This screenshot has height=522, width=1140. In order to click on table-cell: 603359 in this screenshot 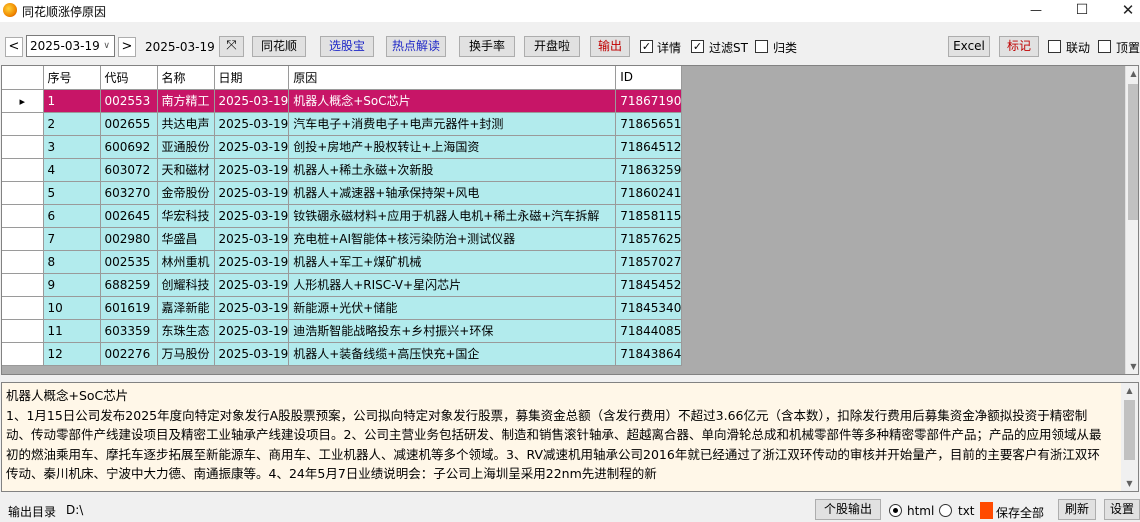, I will do `click(129, 331)`.